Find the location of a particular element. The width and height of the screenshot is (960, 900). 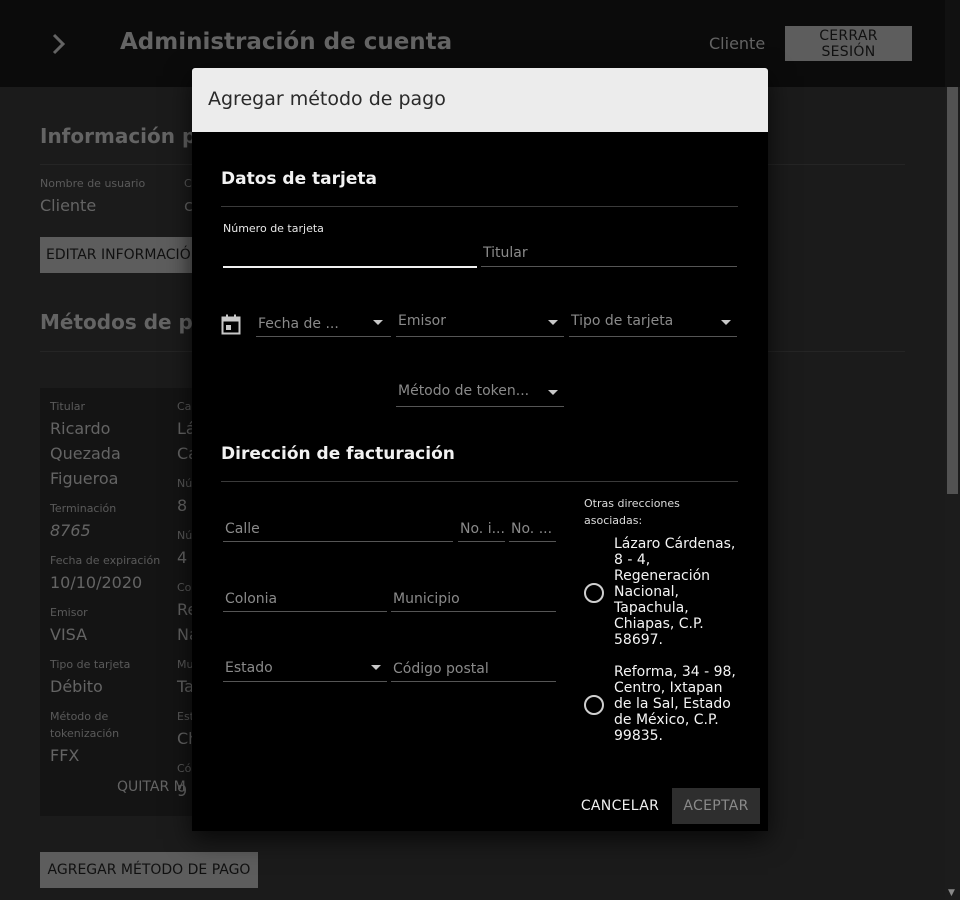

holder-placeholder: Titular is located at coordinates (505, 253).